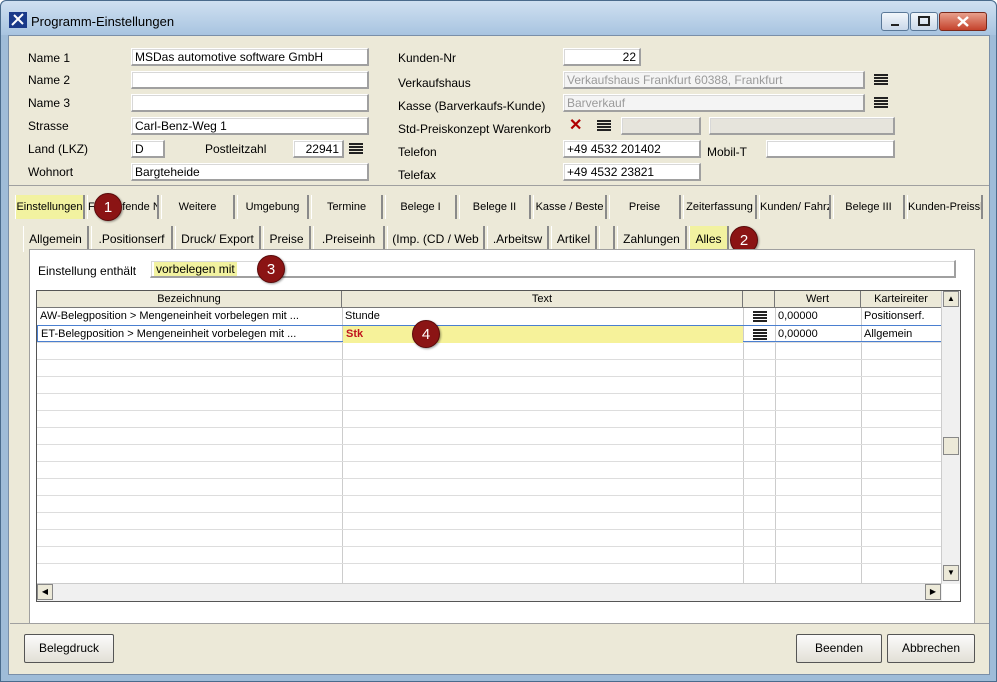 The width and height of the screenshot is (997, 682). What do you see at coordinates (347, 207) in the screenshot?
I see `tab-termine: Termine` at bounding box center [347, 207].